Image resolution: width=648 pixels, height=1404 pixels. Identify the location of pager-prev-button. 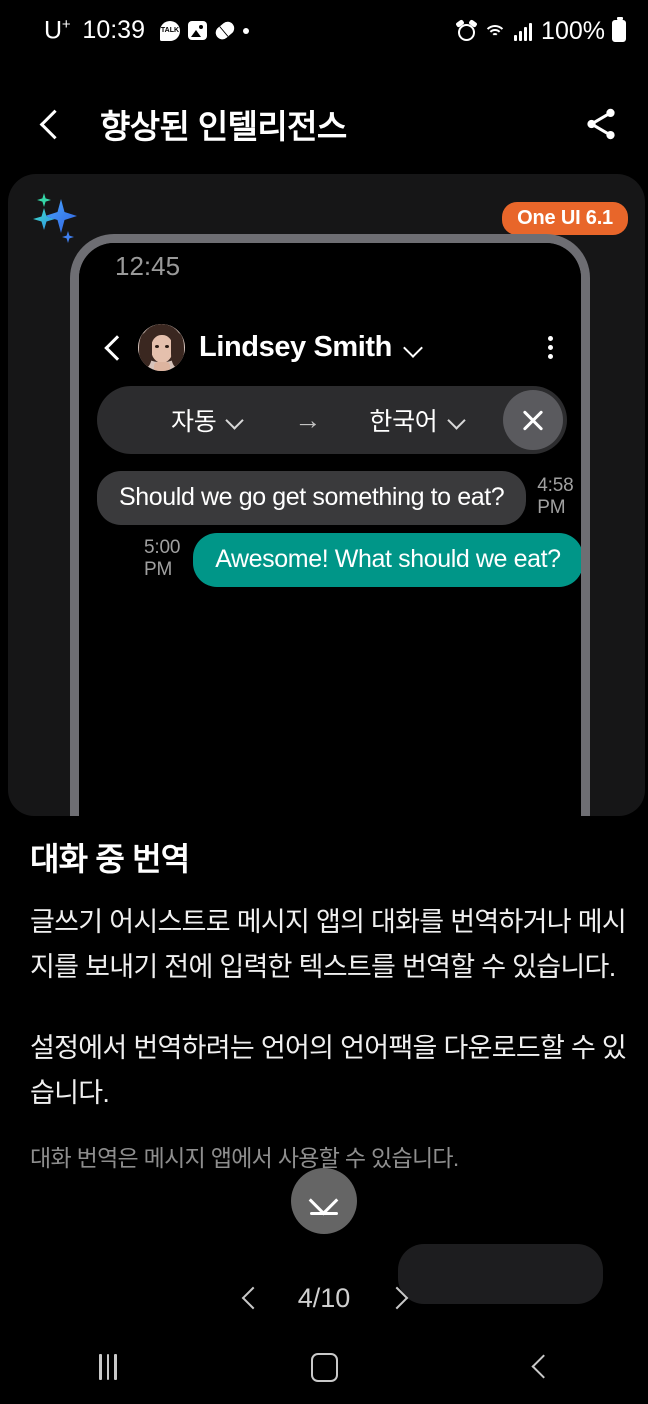
(249, 1298).